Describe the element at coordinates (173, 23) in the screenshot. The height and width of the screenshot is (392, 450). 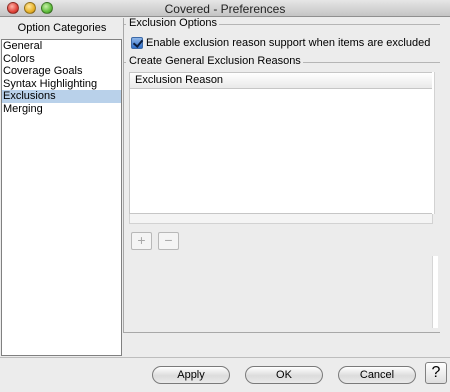
I see `exclusion-options-title: Exclusion Options` at that location.